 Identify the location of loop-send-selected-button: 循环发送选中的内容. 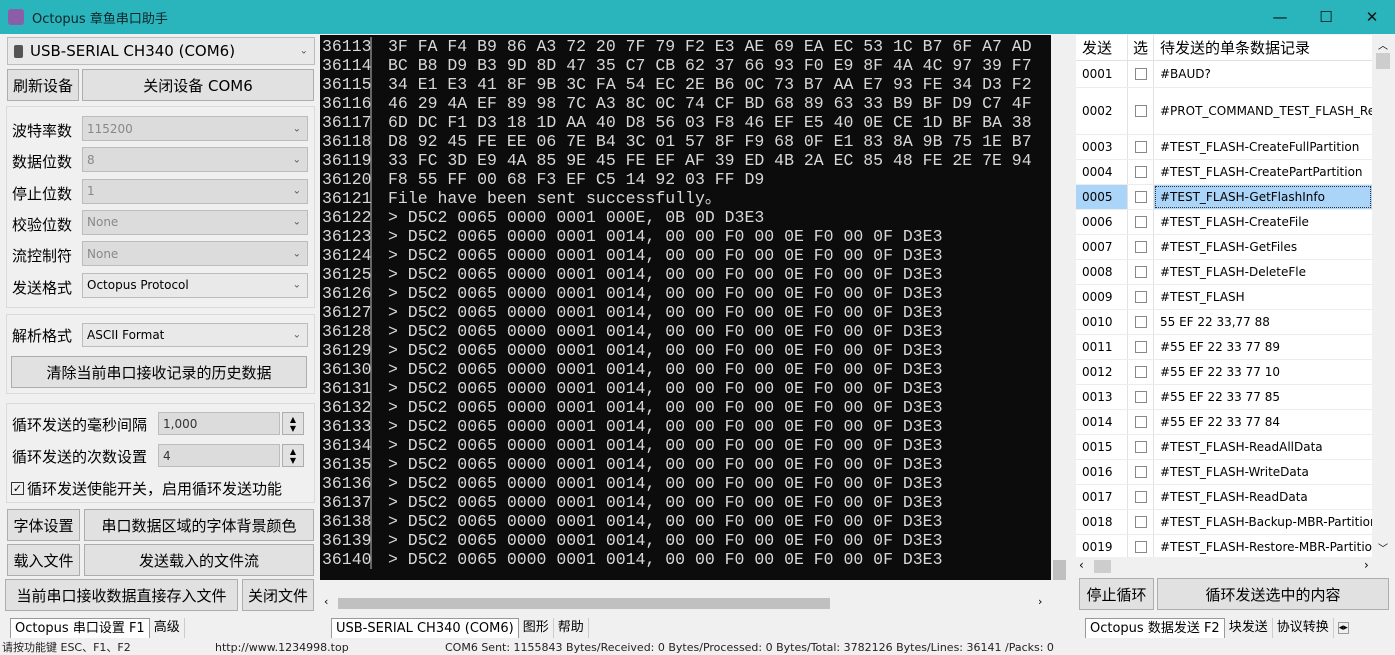
(1273, 594).